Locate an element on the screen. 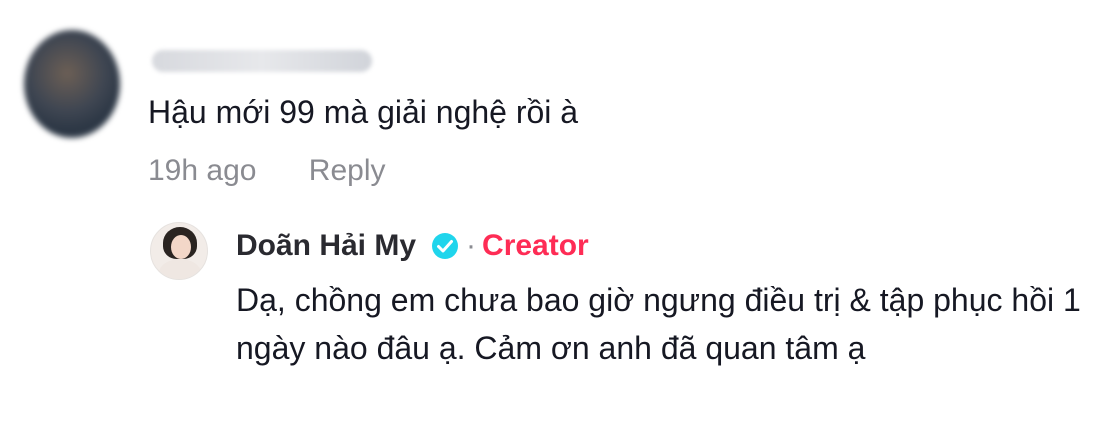 The height and width of the screenshot is (424, 1102). comment-time: 19h ago is located at coordinates (202, 170).